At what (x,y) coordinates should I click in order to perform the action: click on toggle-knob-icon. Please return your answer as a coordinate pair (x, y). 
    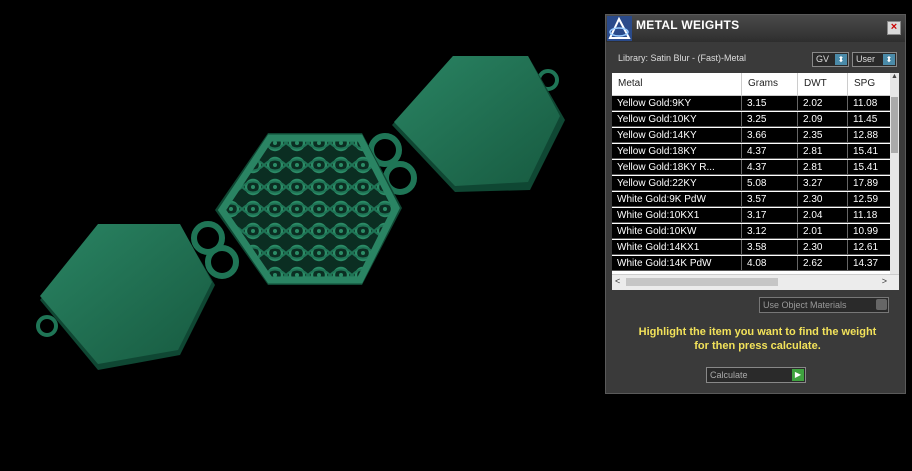
    Looking at the image, I should click on (881, 304).